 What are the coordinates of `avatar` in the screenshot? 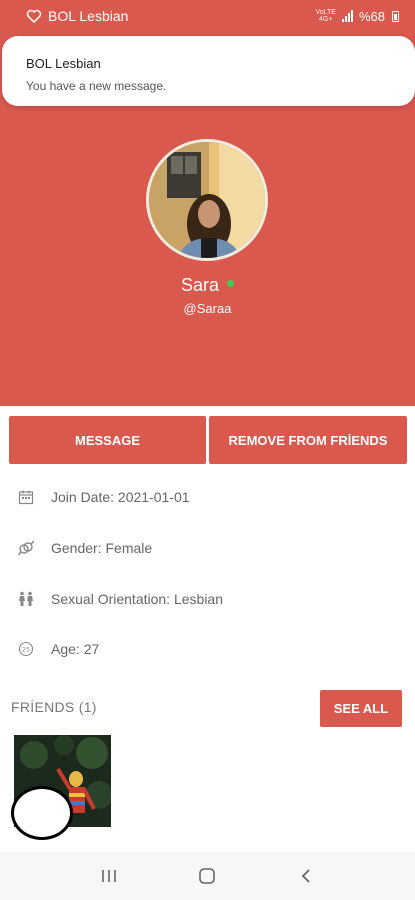 It's located at (207, 200).